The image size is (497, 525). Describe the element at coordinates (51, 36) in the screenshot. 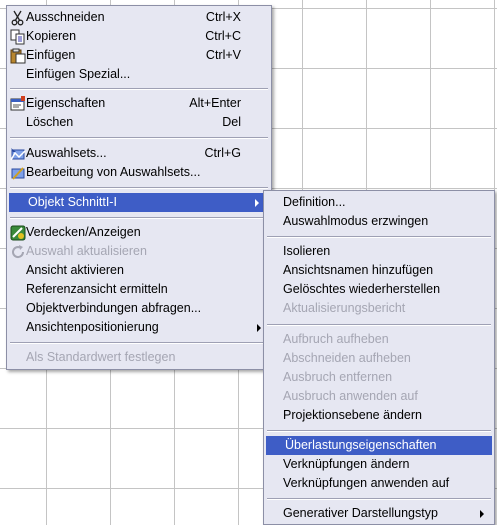

I see `menu-item-label: Kopieren` at that location.